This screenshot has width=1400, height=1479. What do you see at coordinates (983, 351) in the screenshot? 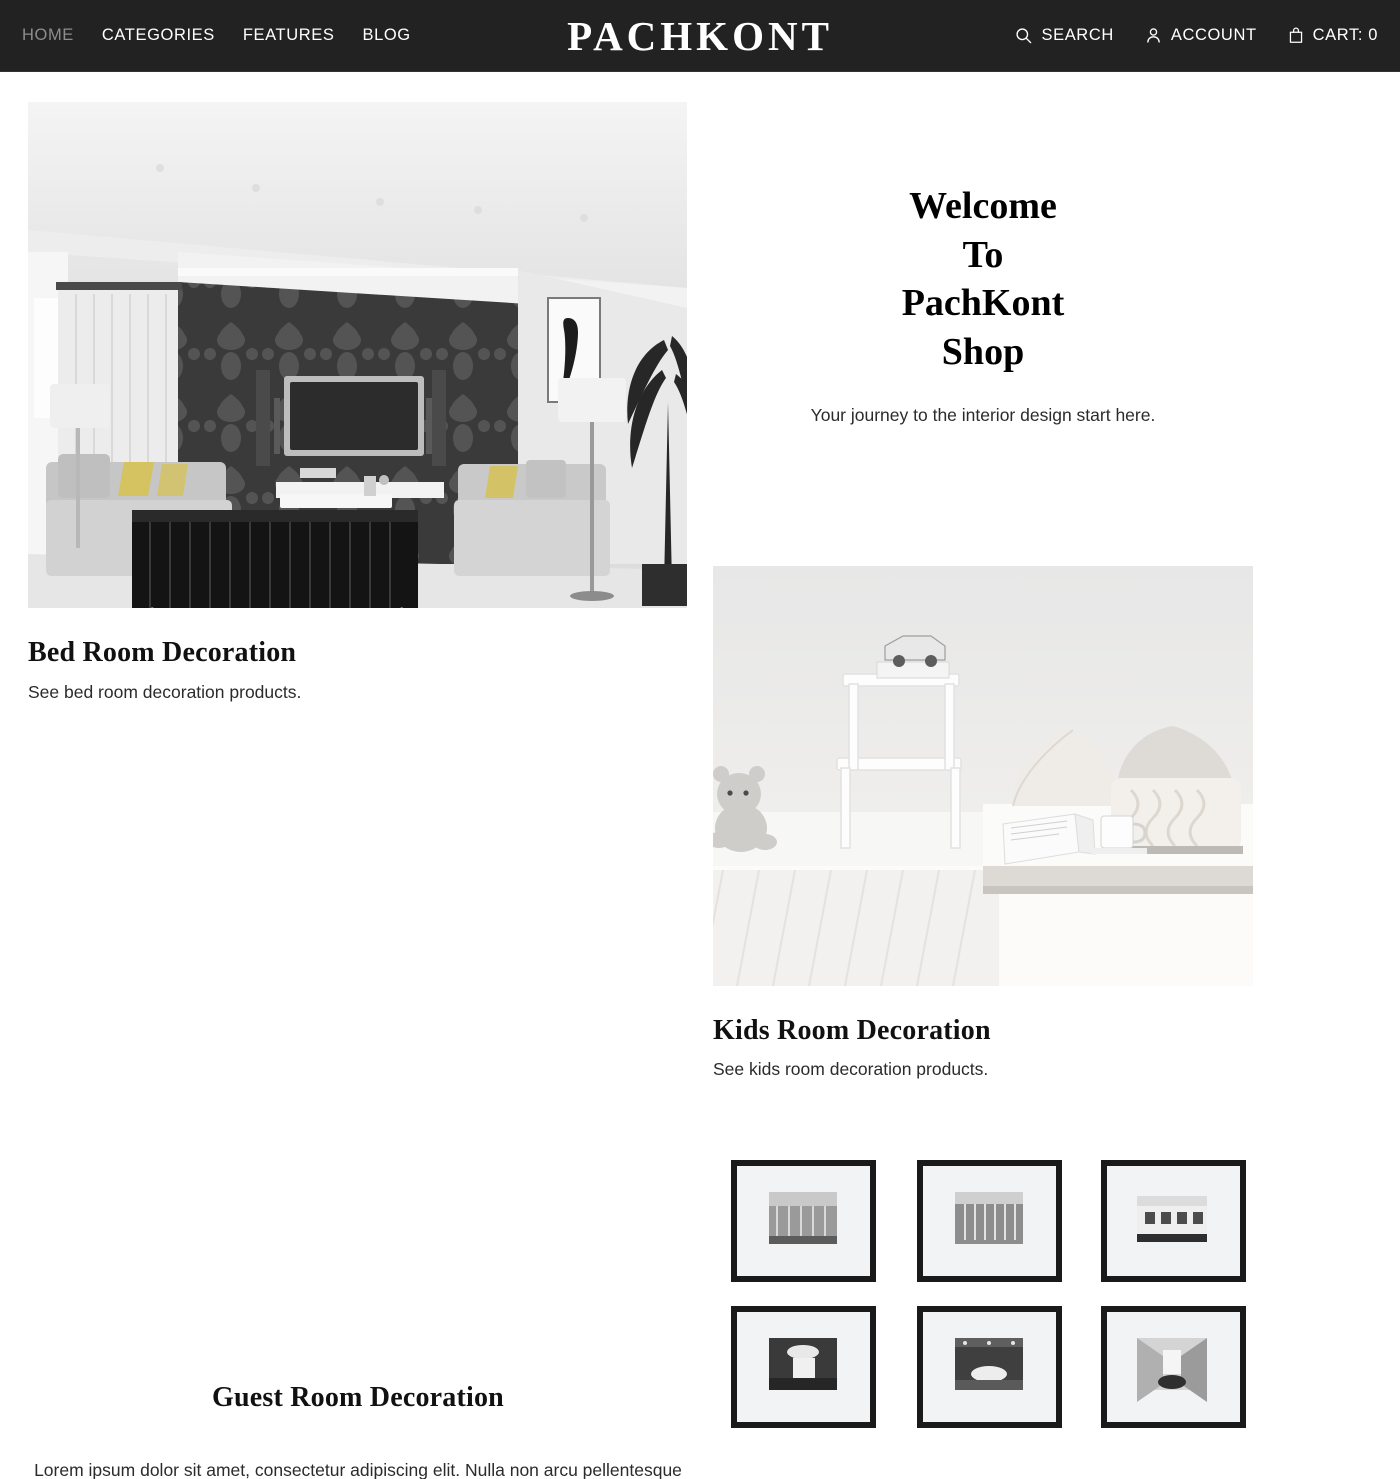
I see `welcome-line-4: Shop` at bounding box center [983, 351].